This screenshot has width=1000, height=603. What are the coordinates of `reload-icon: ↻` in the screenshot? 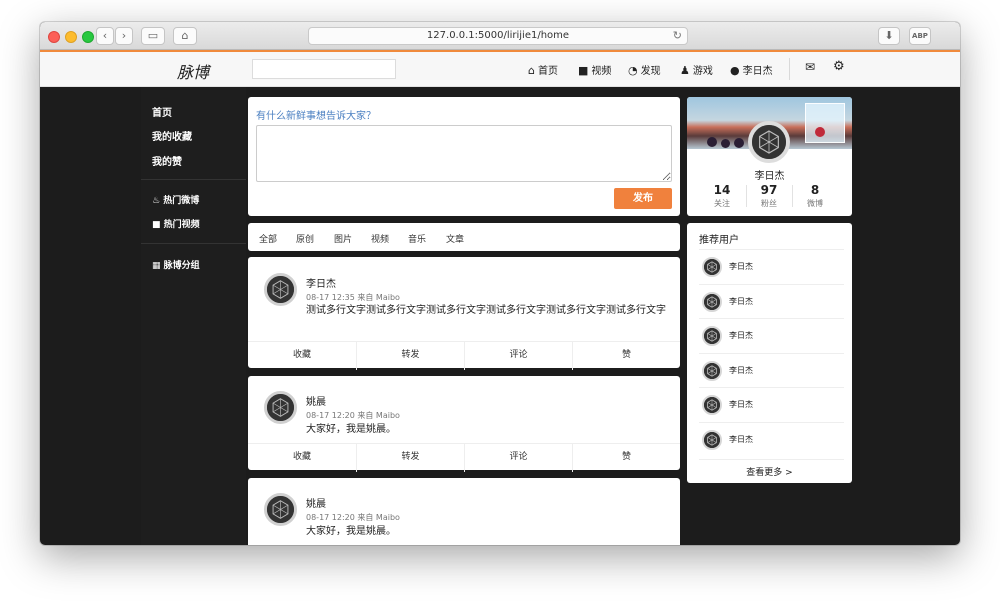 It's located at (677, 36).